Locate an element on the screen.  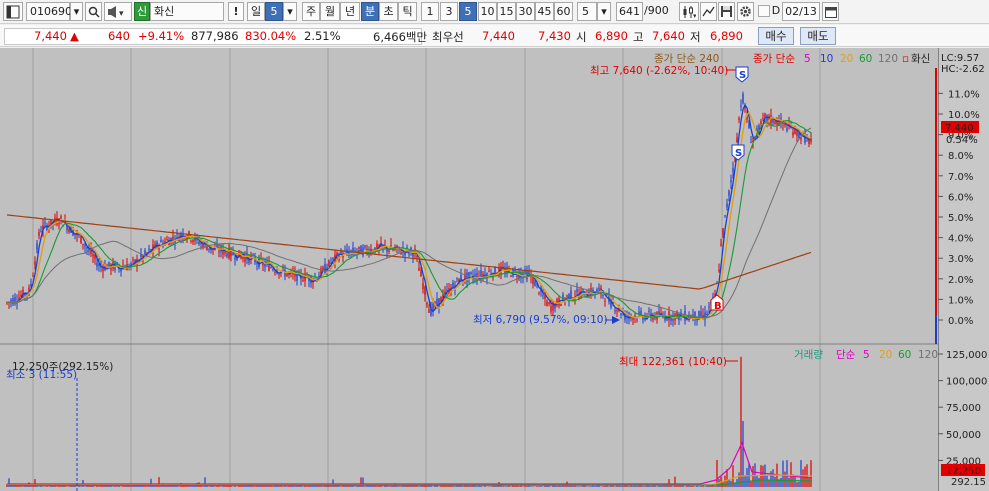
gear-icon is located at coordinates (745, 11).